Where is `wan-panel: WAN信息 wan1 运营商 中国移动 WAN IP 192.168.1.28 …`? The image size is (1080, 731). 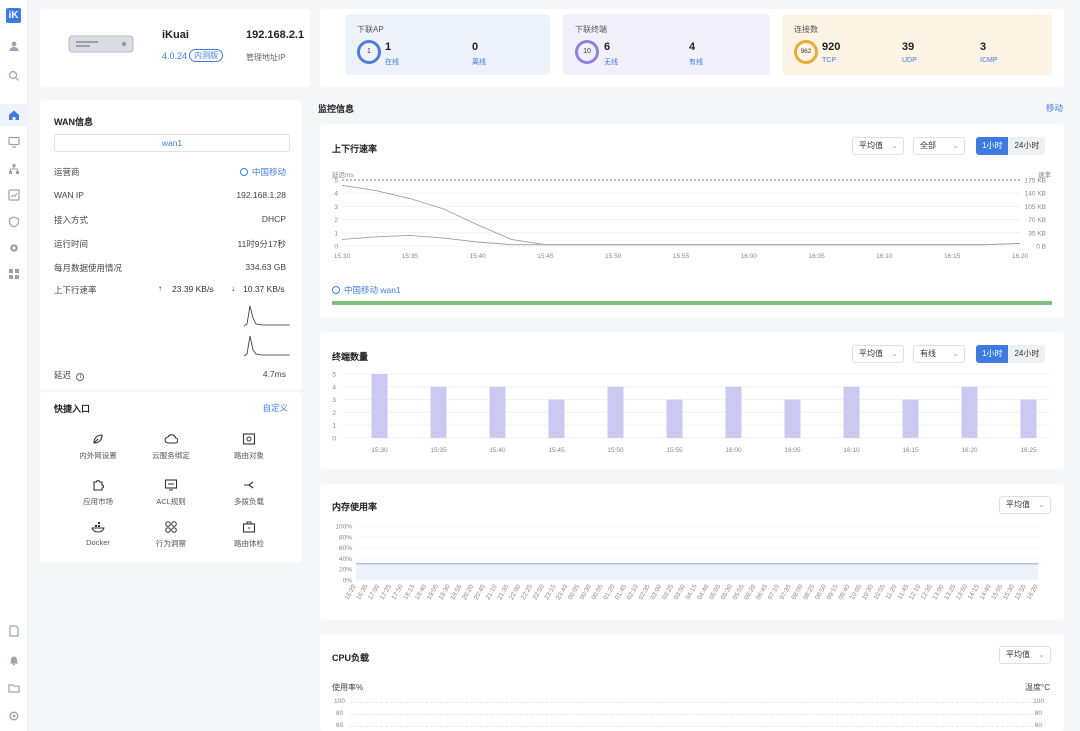
wan-panel: WAN信息 wan1 运营商 中国移动 WAN IP 192.168.1.28 … is located at coordinates (171, 245).